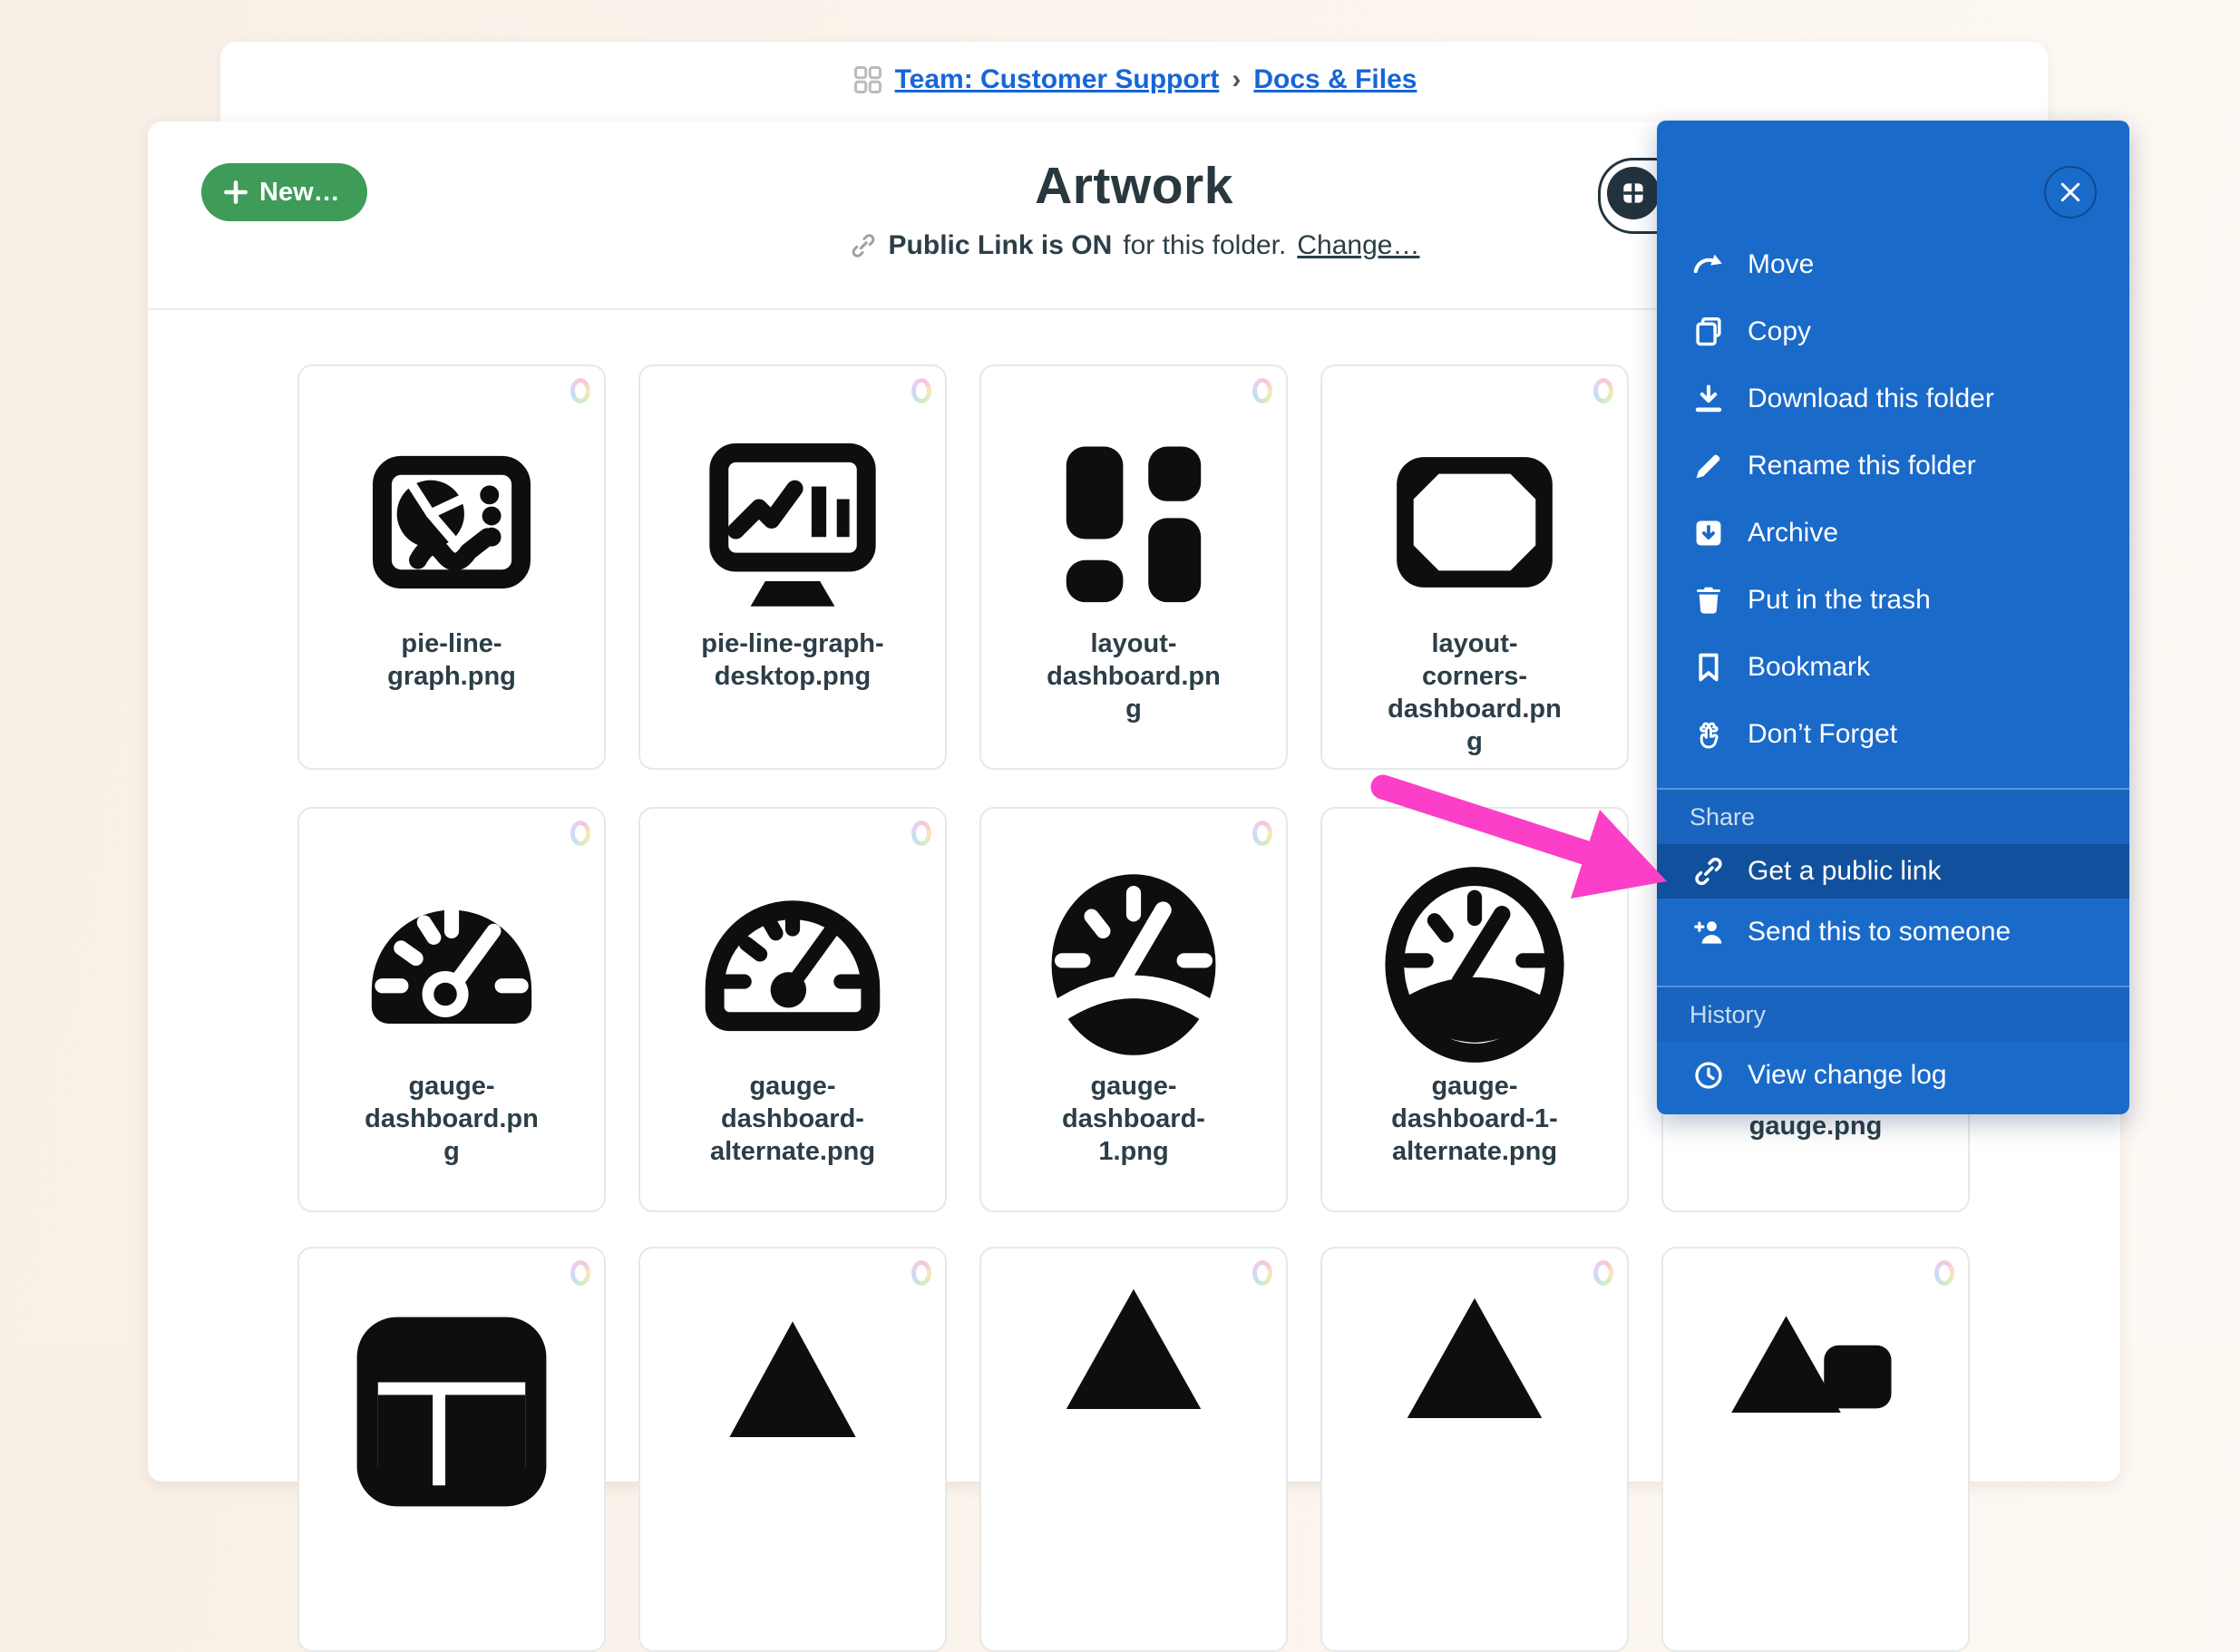  I want to click on menu-item-bookmark: Bookmark, so click(1893, 667).